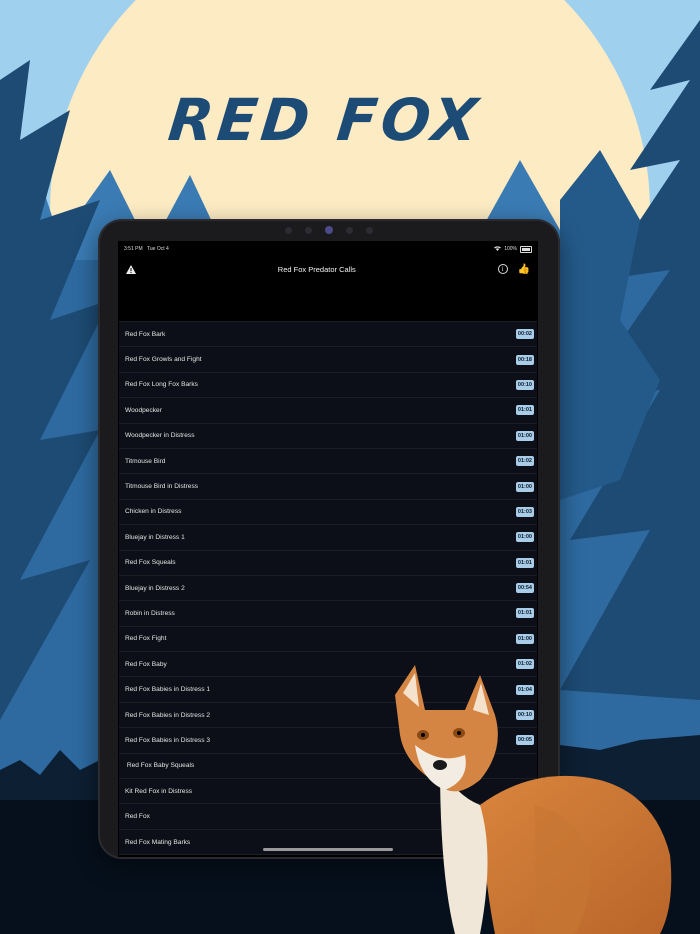 This screenshot has width=700, height=934. What do you see at coordinates (513, 269) in the screenshot?
I see `nav-actions: i 👍` at bounding box center [513, 269].